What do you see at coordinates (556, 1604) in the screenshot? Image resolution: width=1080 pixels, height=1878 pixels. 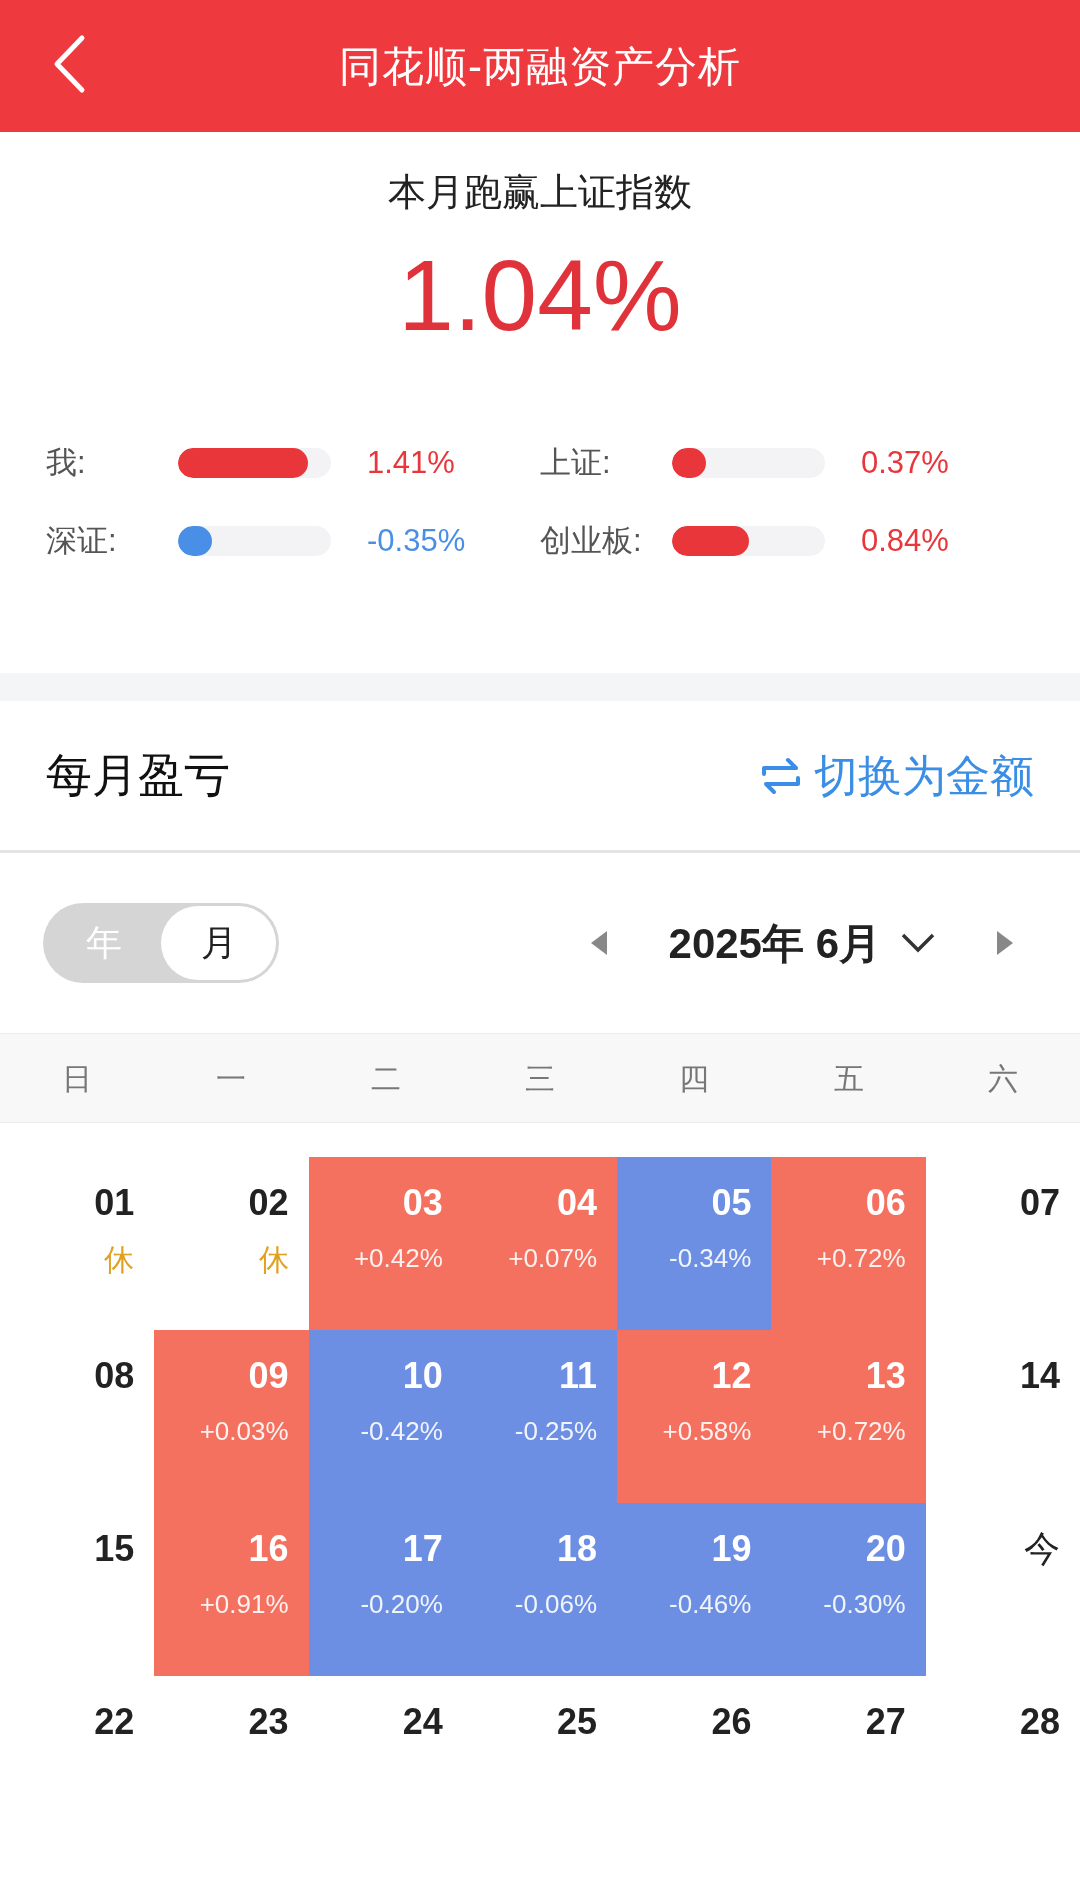 I see `day-change: -0.06%` at bounding box center [556, 1604].